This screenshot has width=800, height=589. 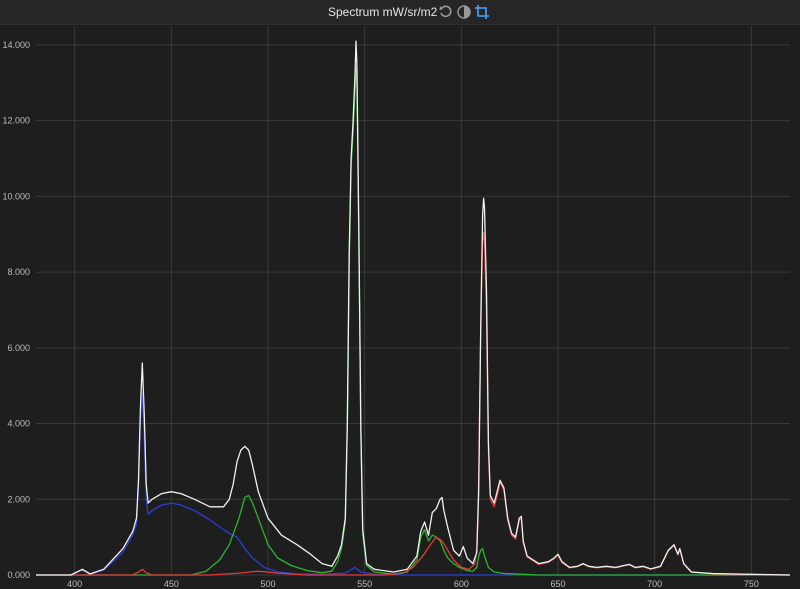 What do you see at coordinates (557, 584) in the screenshot?
I see `x-tick-label: 650` at bounding box center [557, 584].